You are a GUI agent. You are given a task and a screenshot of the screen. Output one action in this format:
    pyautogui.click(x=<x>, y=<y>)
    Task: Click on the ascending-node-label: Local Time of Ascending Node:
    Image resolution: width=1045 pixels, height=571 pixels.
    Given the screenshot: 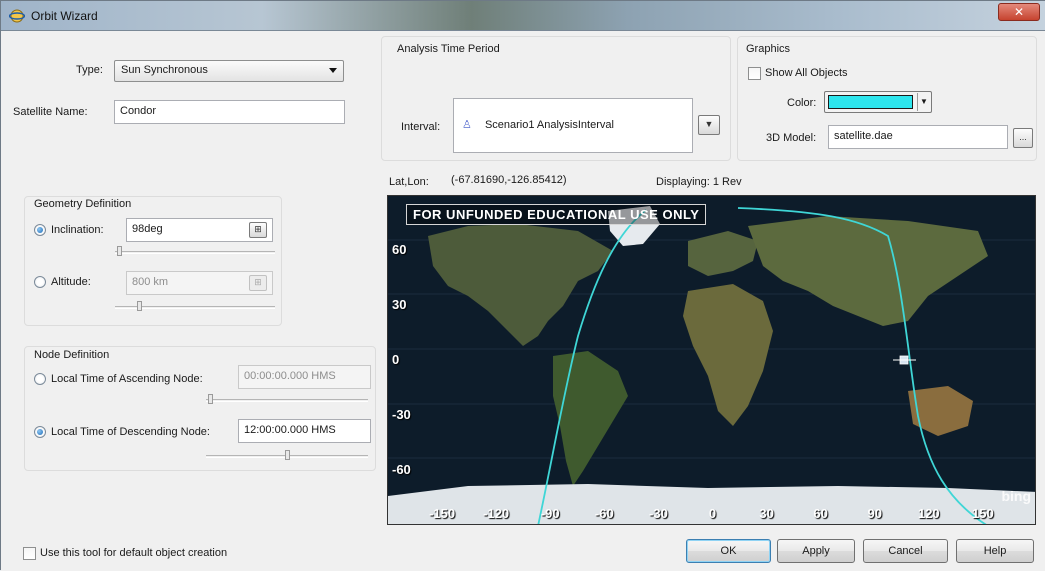 What is the action you would take?
    pyautogui.click(x=127, y=379)
    